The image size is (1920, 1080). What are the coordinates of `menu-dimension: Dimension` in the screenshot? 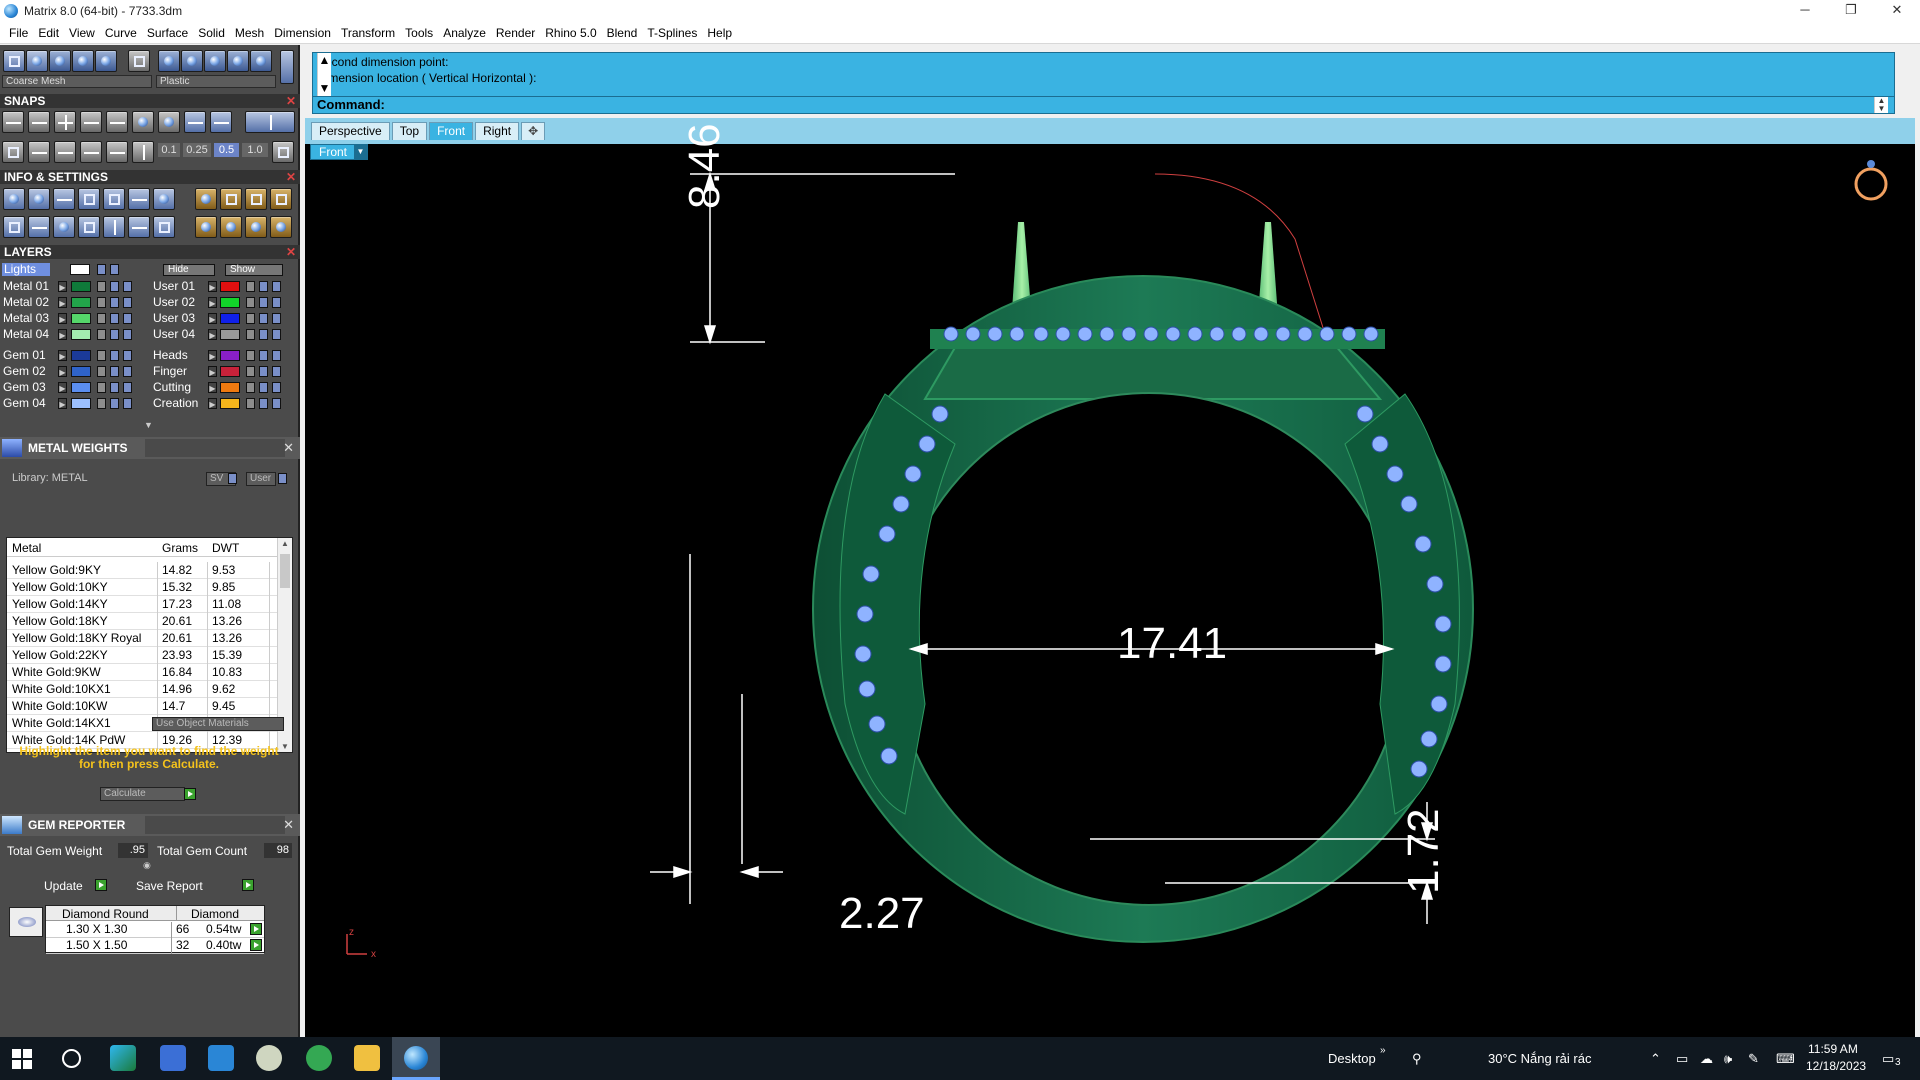 It's located at (302, 33).